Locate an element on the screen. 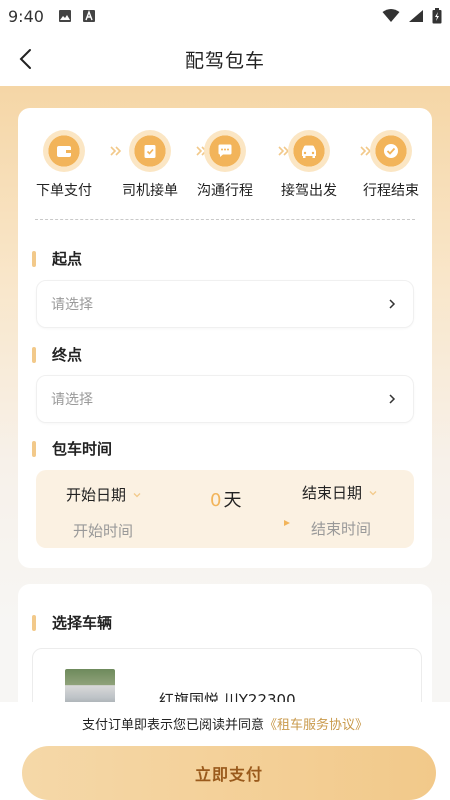 This screenshot has width=450, height=800. start-location-picker: 请选择 is located at coordinates (225, 304).